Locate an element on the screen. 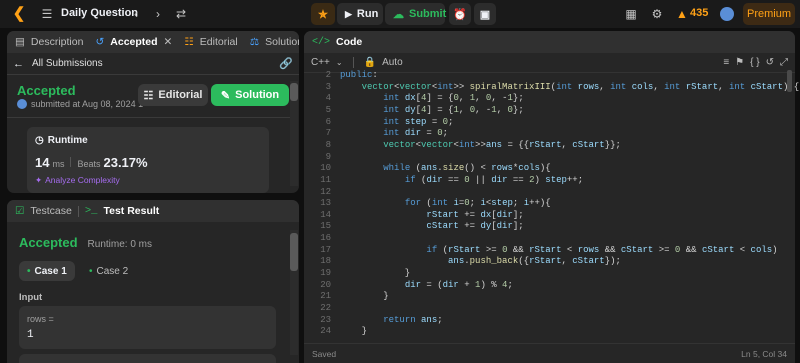 This screenshot has height=363, width=800. checkbox-icon: ☑ is located at coordinates (20, 211).